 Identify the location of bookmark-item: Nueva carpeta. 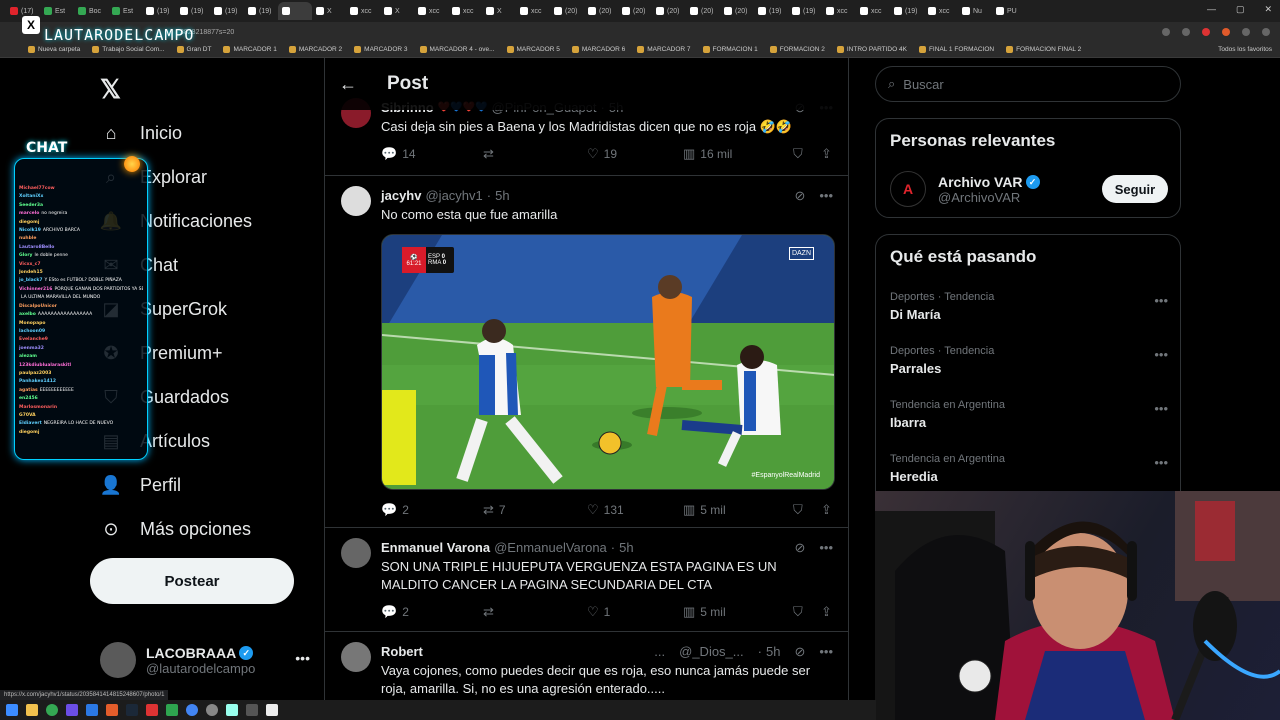
(54, 49).